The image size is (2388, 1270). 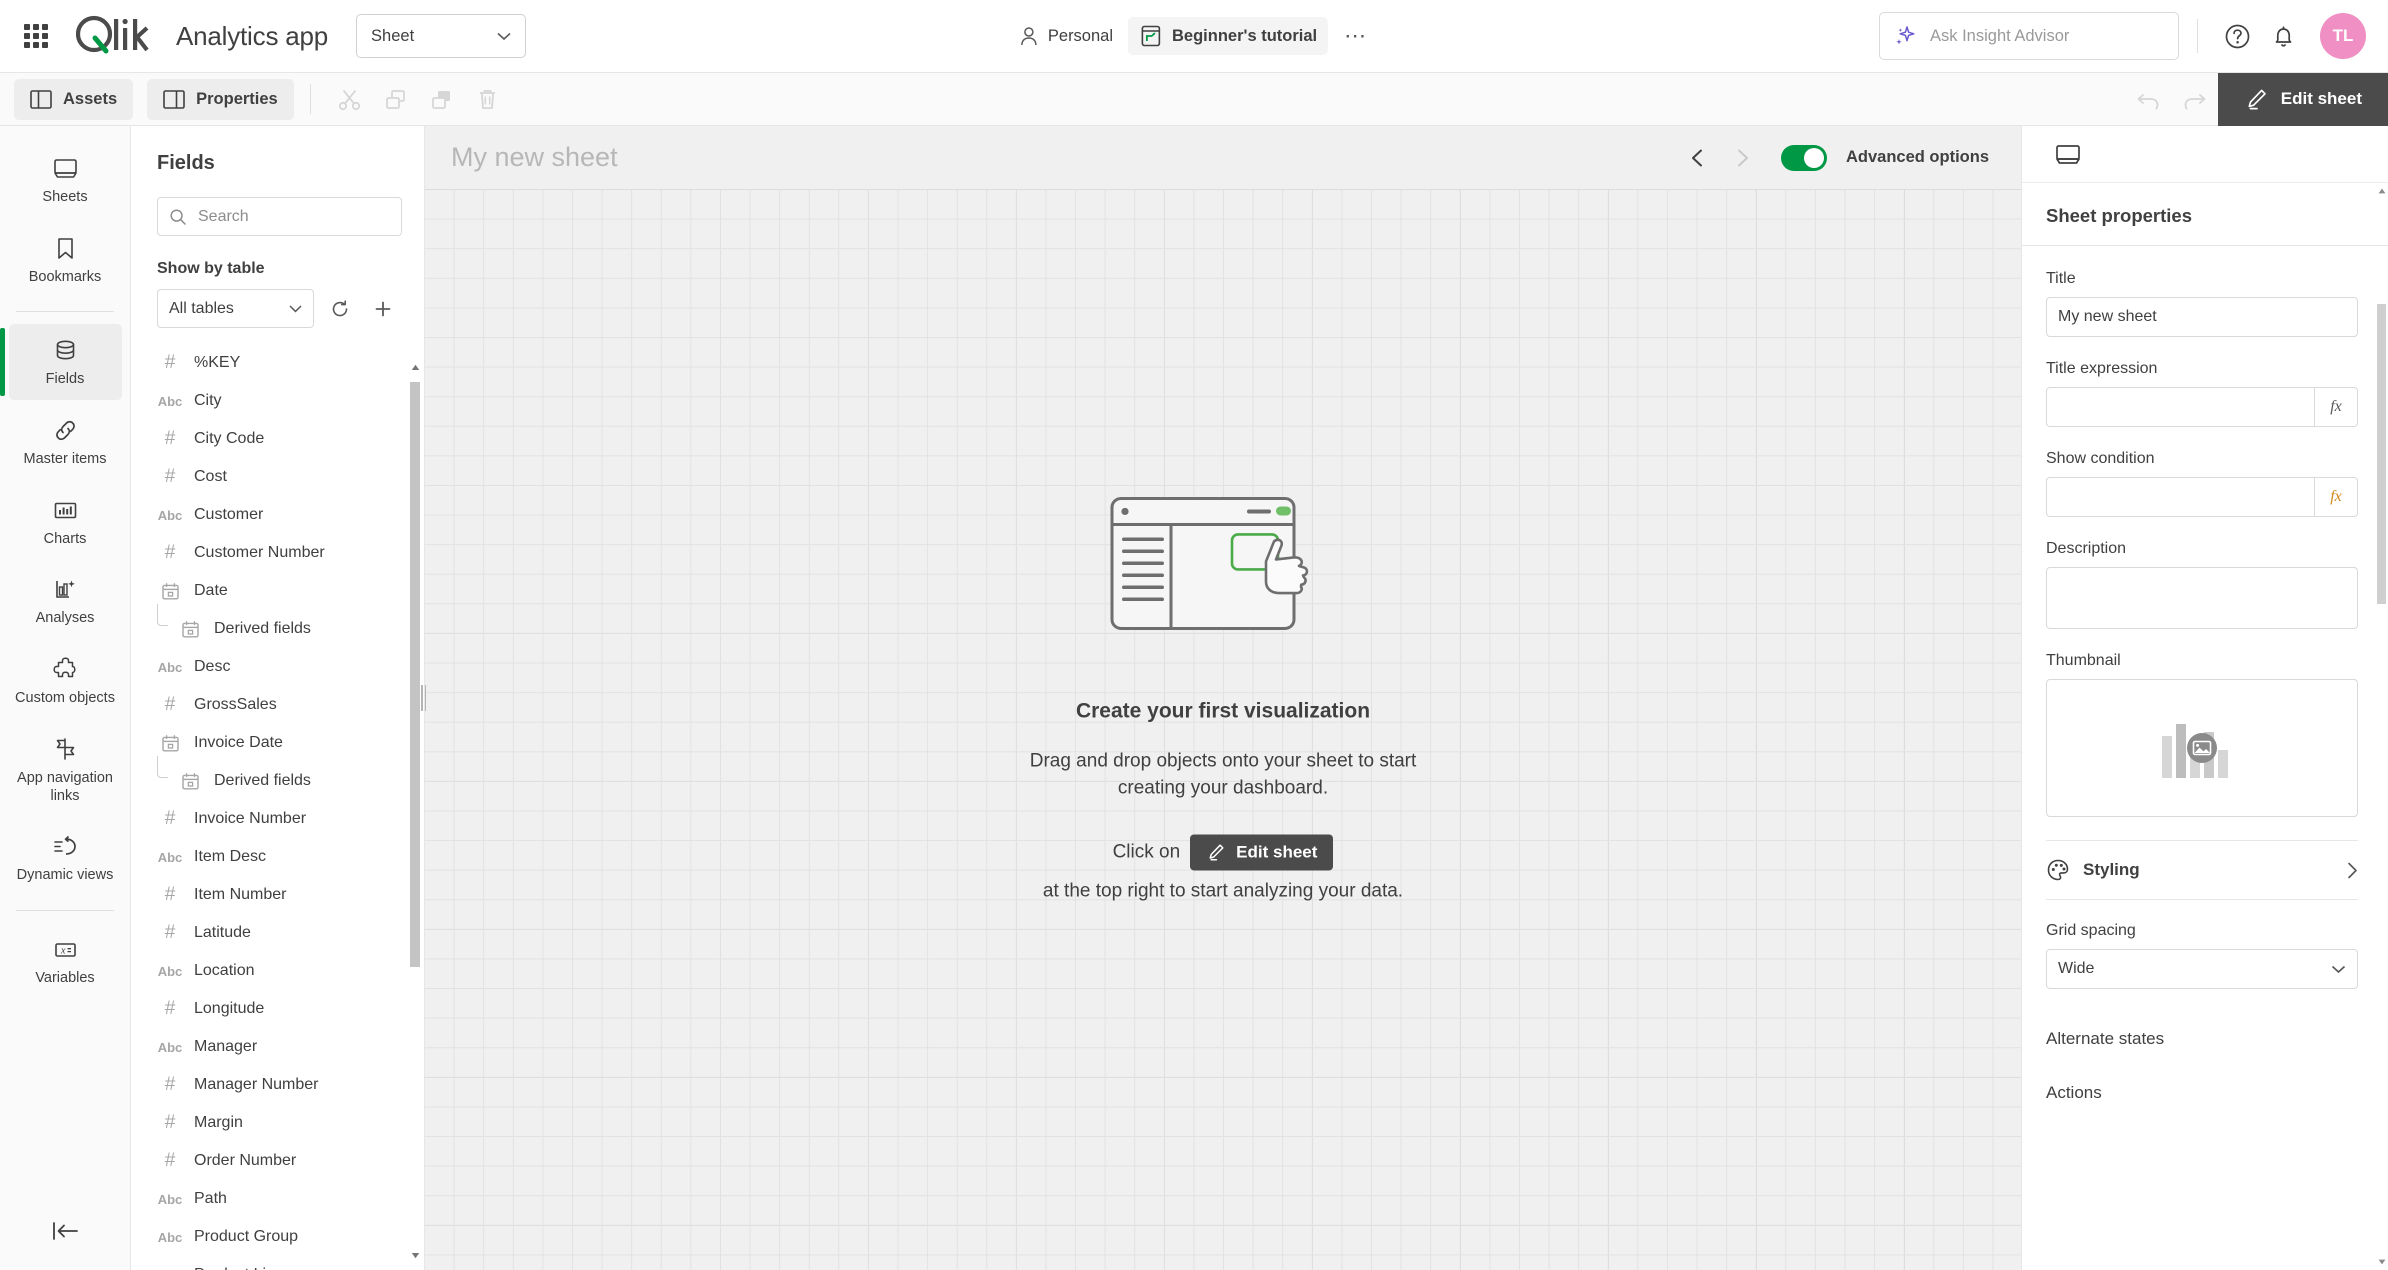 I want to click on add-field-icon, so click(x=383, y=309).